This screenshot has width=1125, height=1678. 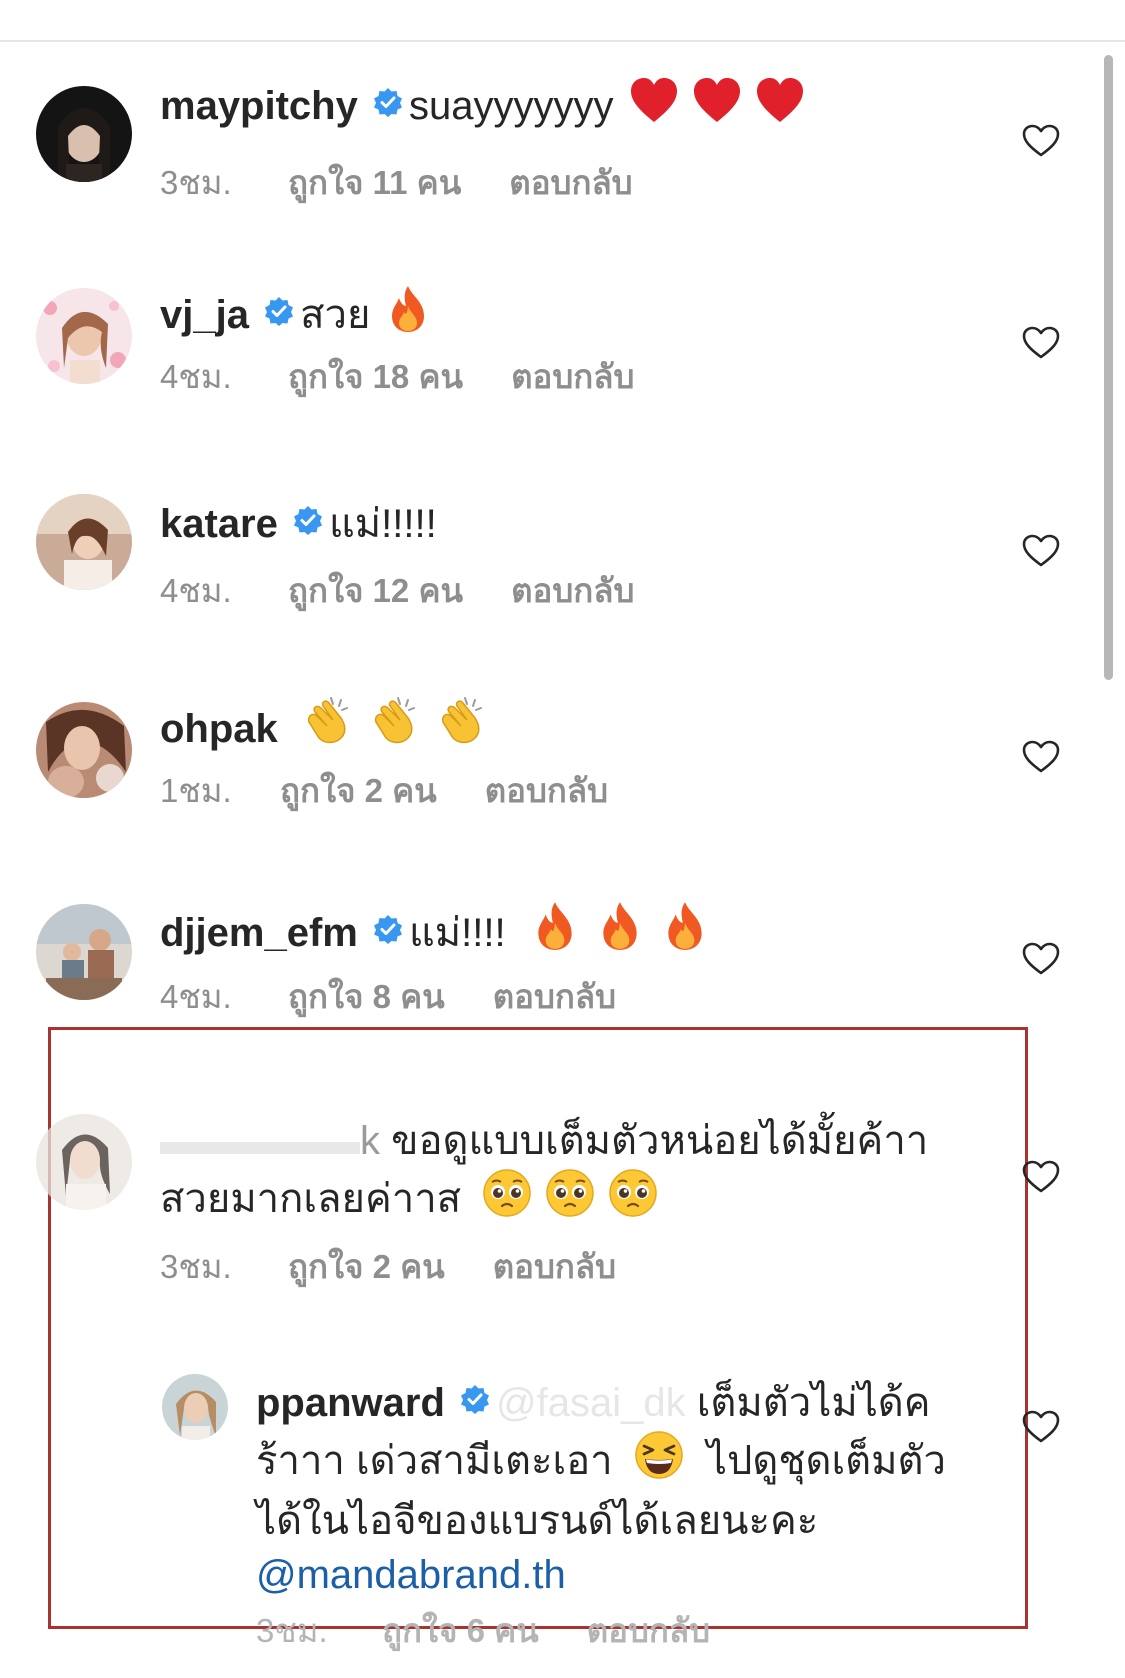 What do you see at coordinates (370, 1141) in the screenshot?
I see `username-fragment: k` at bounding box center [370, 1141].